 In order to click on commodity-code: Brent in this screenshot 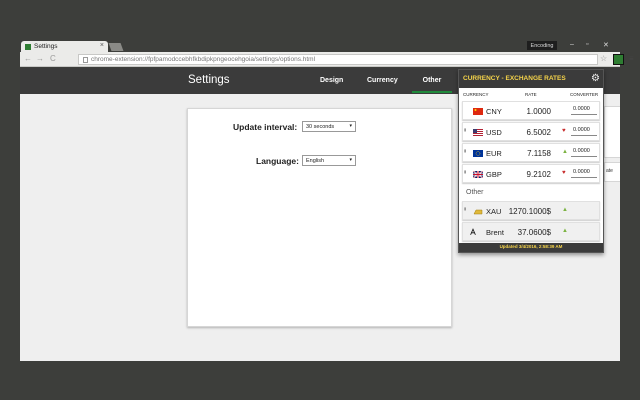, I will do `click(495, 232)`.